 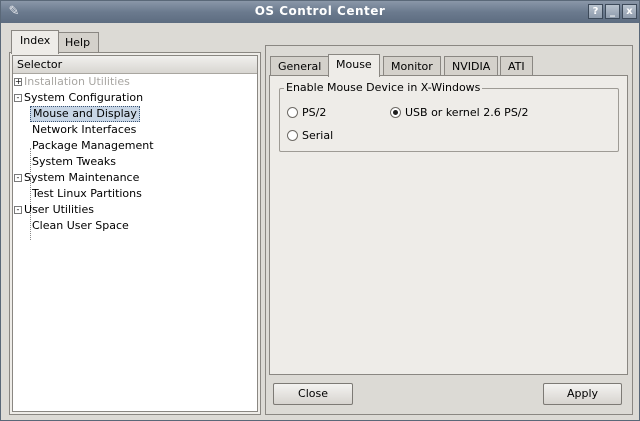 I want to click on mouse-device-group, so click(x=449, y=120).